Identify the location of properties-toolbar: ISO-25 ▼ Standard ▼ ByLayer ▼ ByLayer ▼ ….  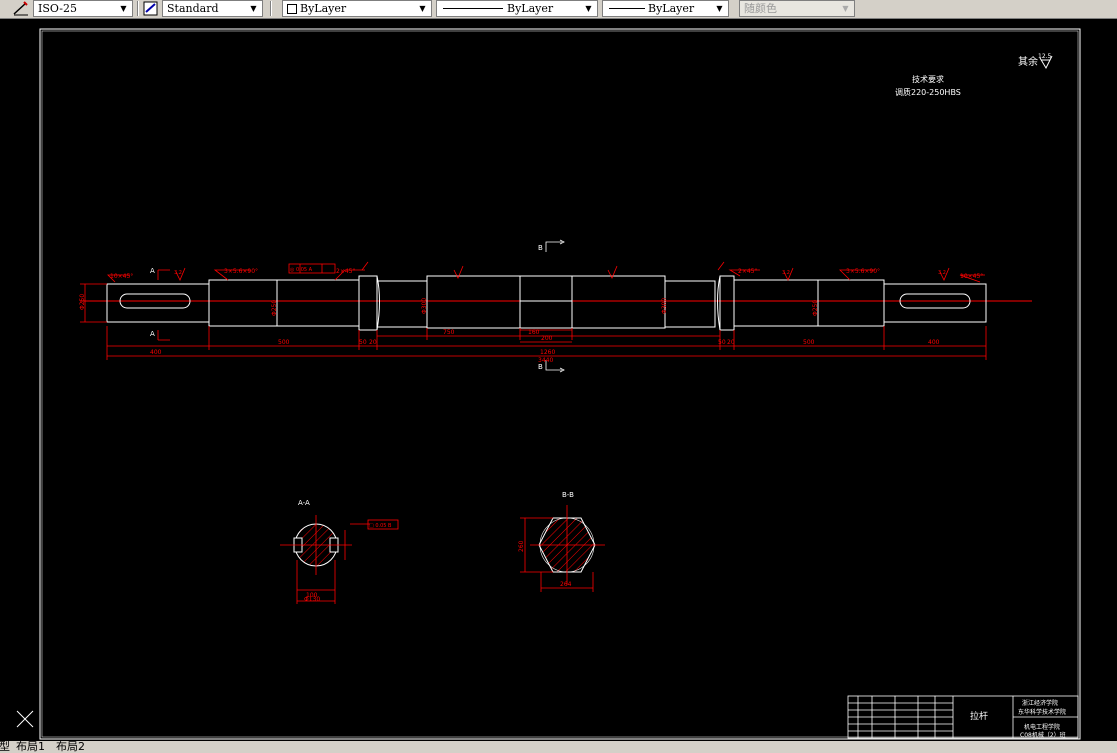
(558, 9).